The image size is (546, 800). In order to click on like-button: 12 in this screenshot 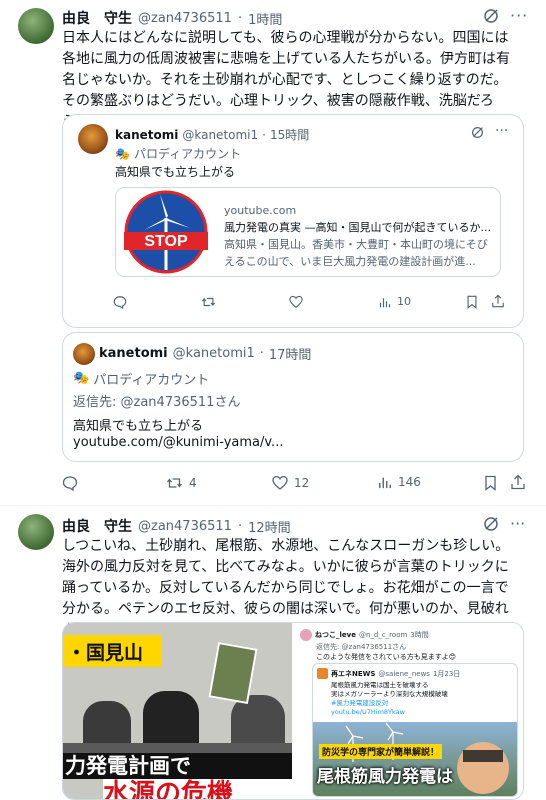, I will do `click(290, 483)`.